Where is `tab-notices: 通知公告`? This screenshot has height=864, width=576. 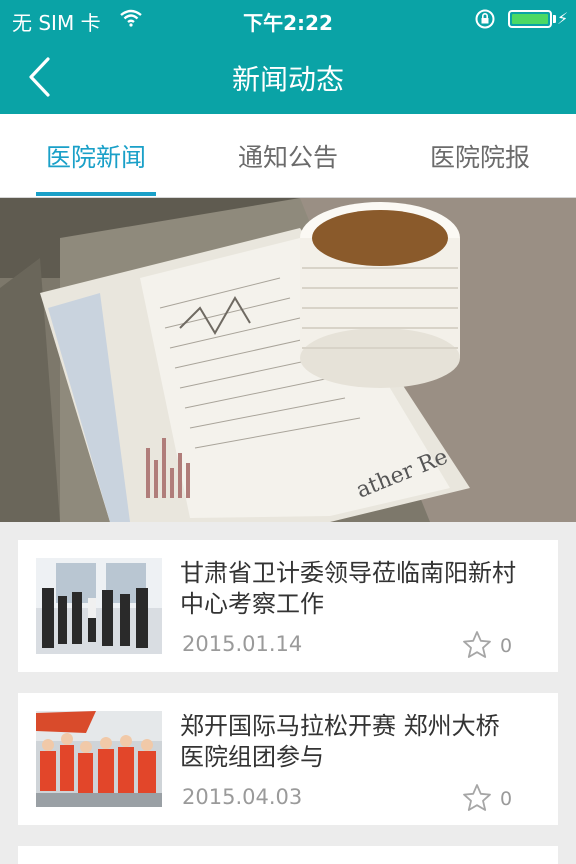
tab-notices: 通知公告 is located at coordinates (288, 156).